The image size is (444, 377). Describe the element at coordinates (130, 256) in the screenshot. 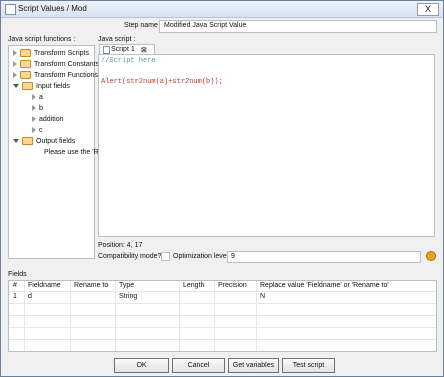

I see `compatibility-label: Compatibility mode?` at that location.